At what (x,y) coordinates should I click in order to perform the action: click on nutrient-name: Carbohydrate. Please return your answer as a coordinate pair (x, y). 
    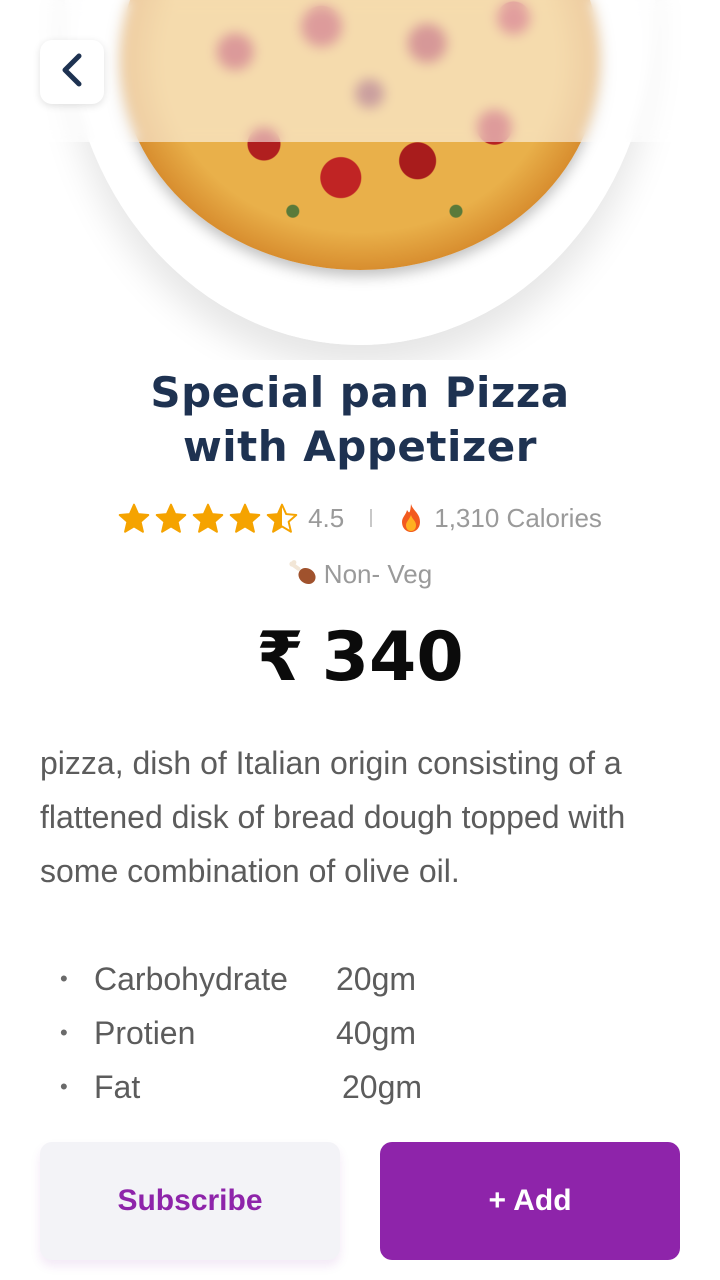
    Looking at the image, I should click on (191, 978).